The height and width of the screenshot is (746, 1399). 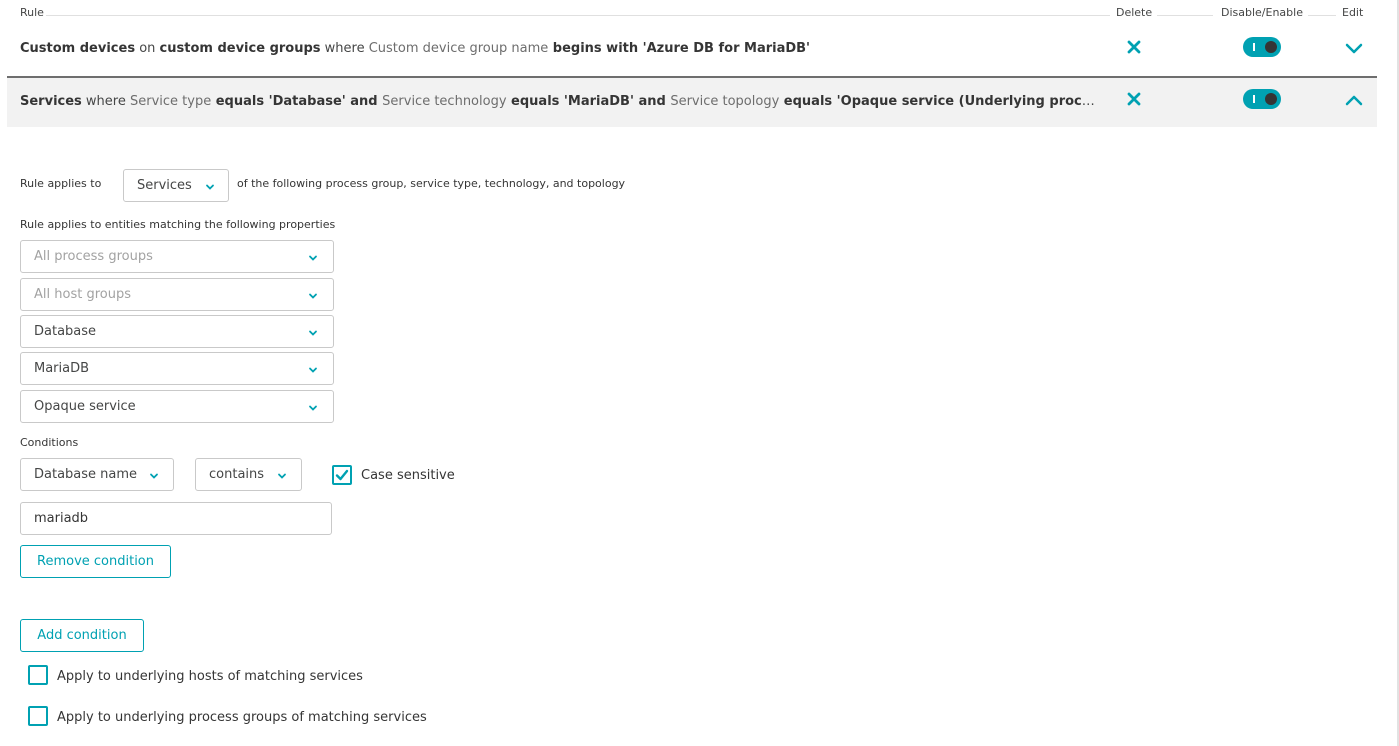 I want to click on rule-entity: custom device groups, so click(x=240, y=48).